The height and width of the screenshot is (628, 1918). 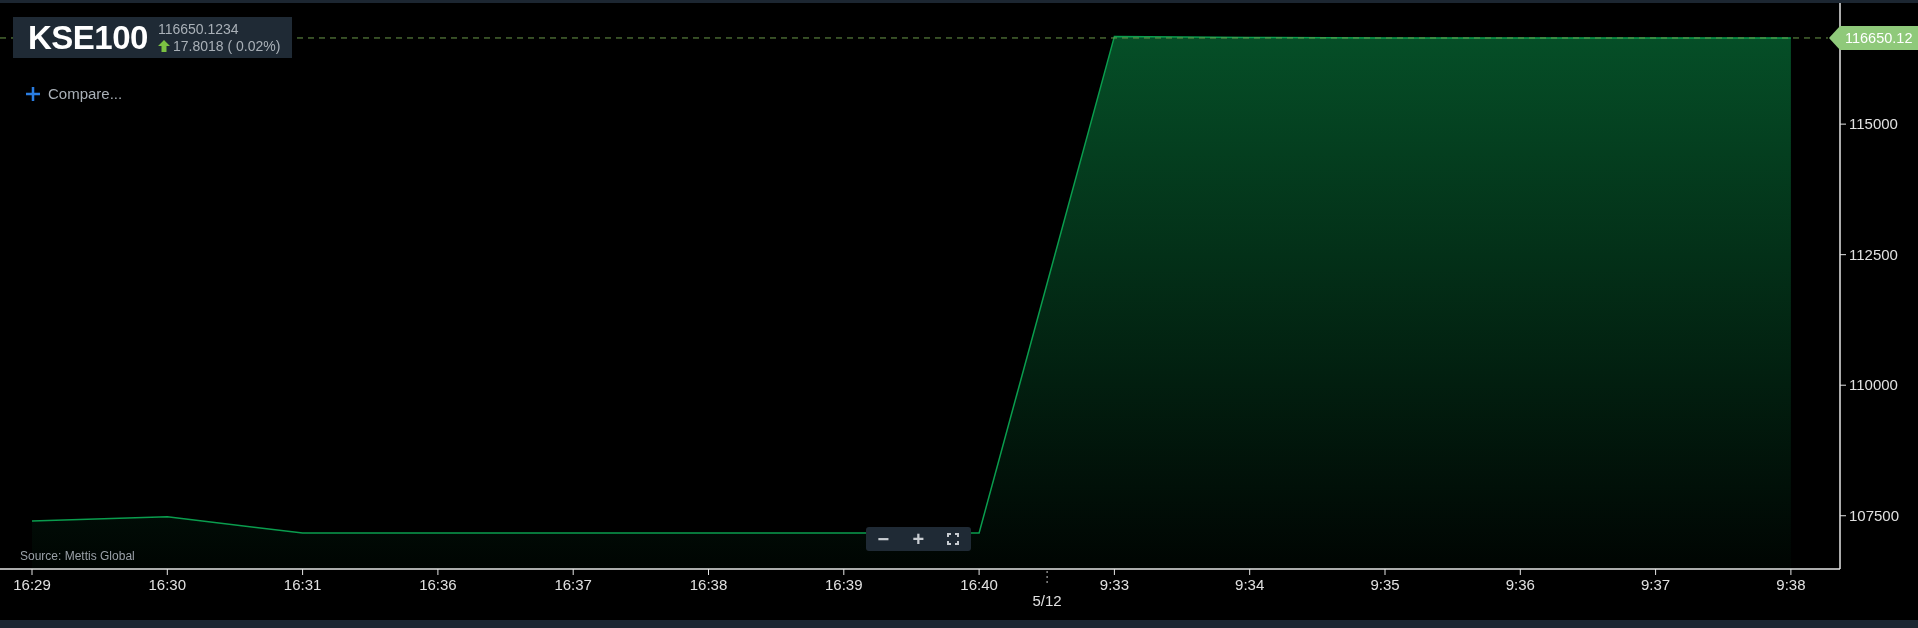 I want to click on price-axis-label: 115000, so click(x=1873, y=124).